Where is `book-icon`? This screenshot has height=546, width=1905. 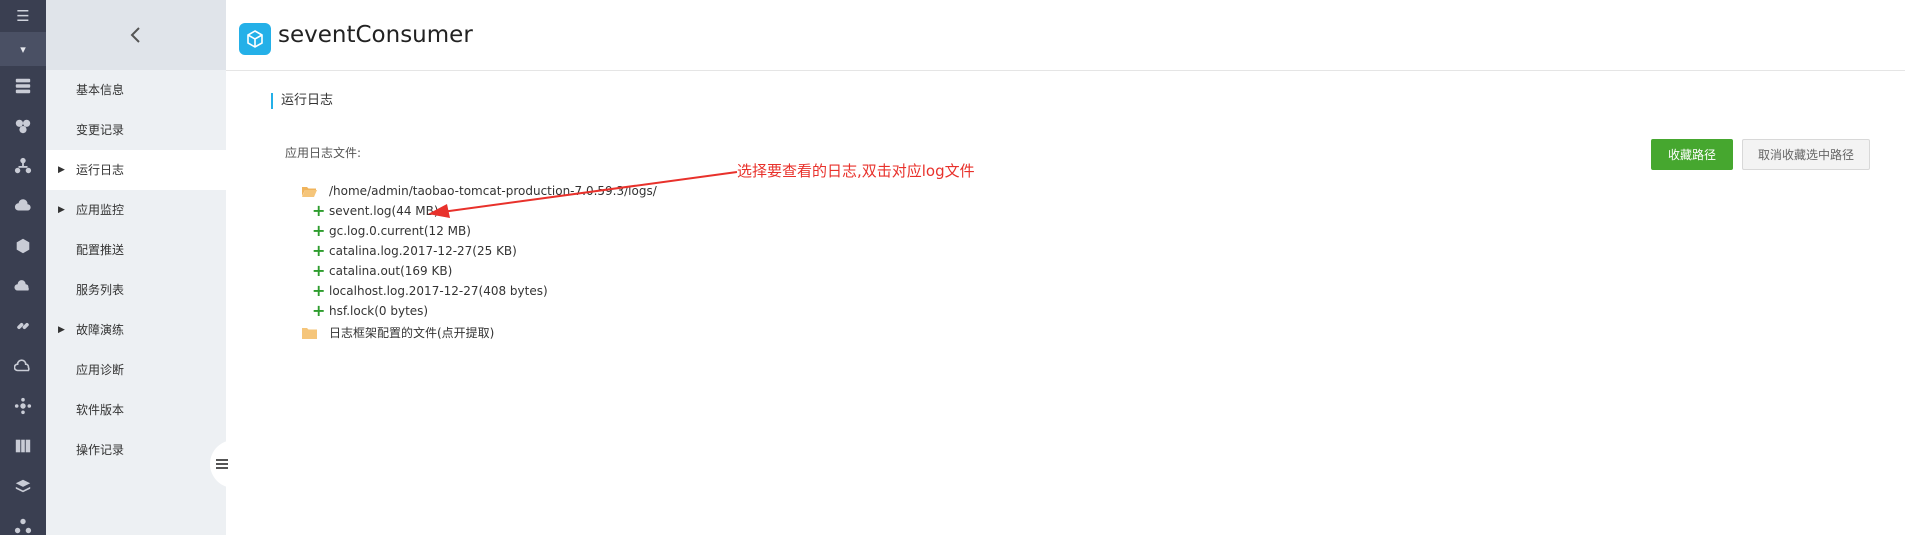
book-icon is located at coordinates (23, 446).